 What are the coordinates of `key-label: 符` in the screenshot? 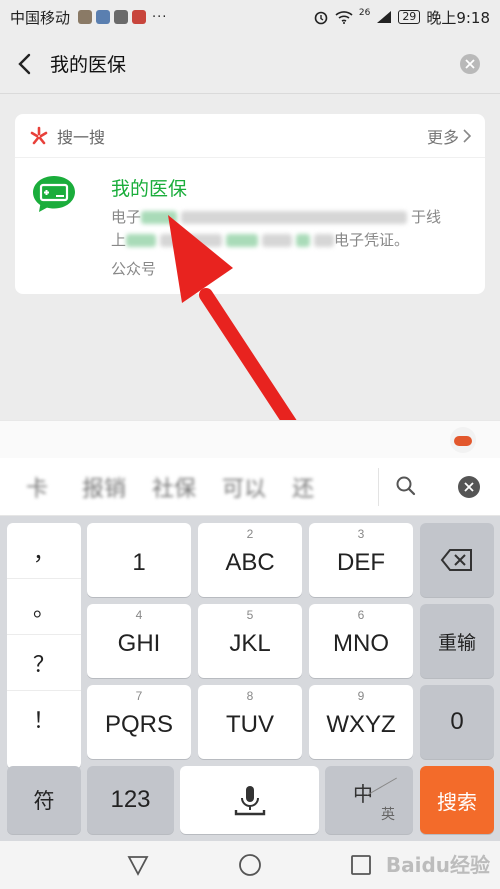 It's located at (44, 801).